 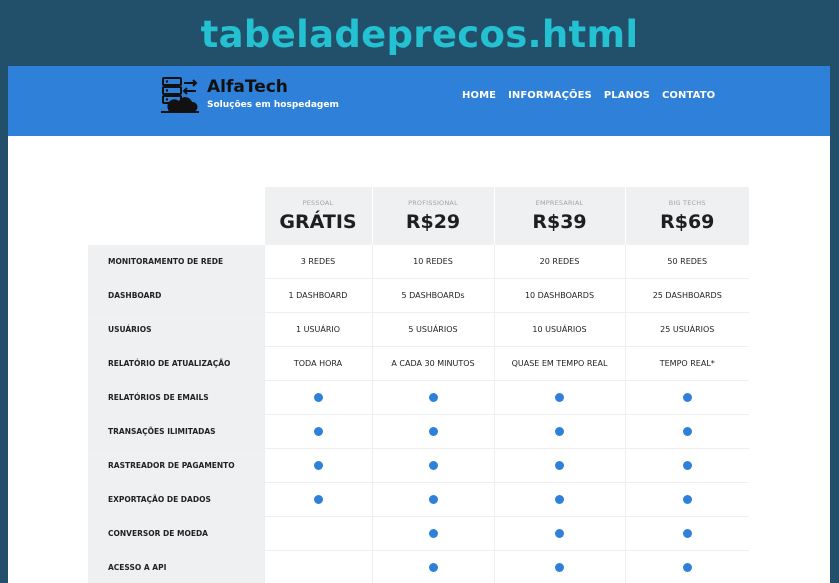 I want to click on feature-value: 50 REDES, so click(x=686, y=262).